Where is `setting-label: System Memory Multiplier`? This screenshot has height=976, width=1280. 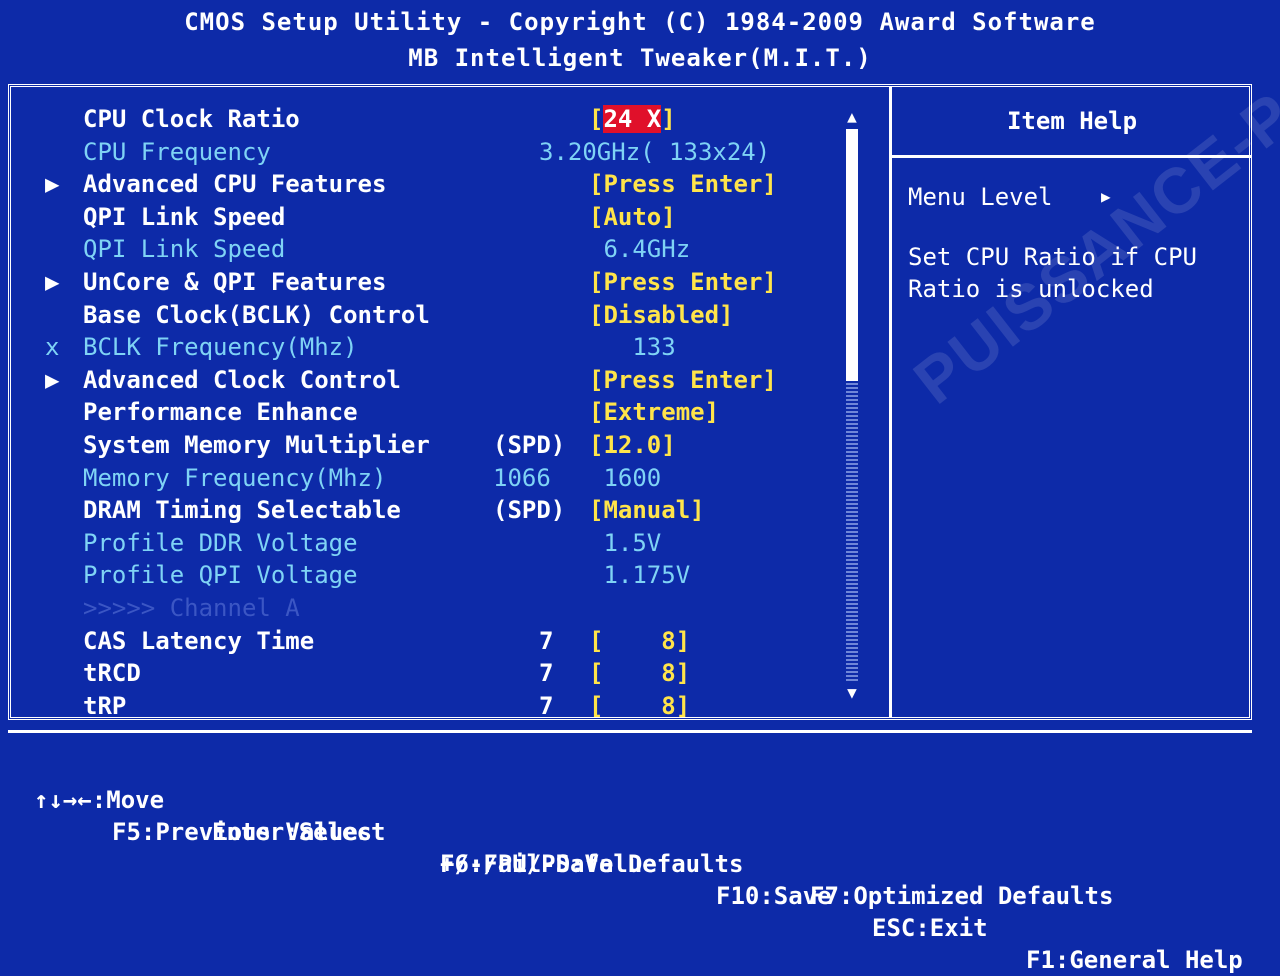 setting-label: System Memory Multiplier is located at coordinates (256, 445).